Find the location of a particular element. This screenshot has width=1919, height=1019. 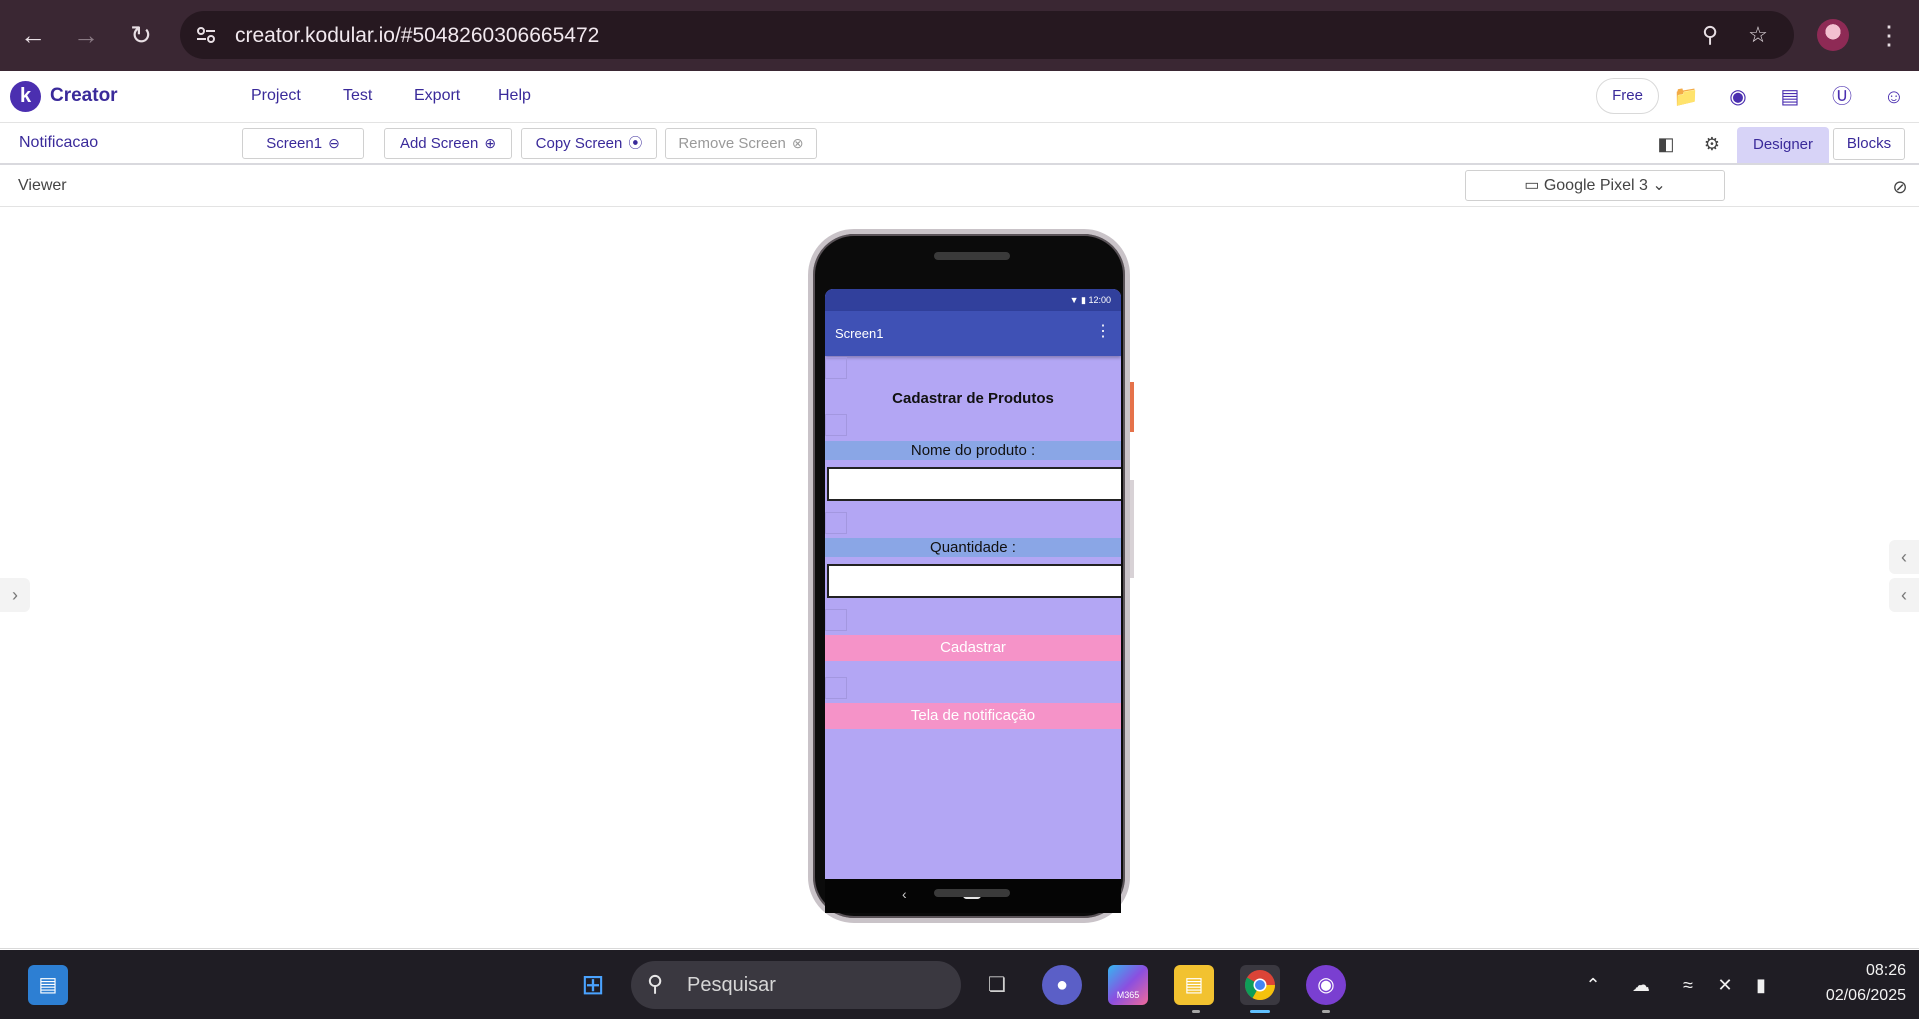

forward-icon: → is located at coordinates (86, 35).